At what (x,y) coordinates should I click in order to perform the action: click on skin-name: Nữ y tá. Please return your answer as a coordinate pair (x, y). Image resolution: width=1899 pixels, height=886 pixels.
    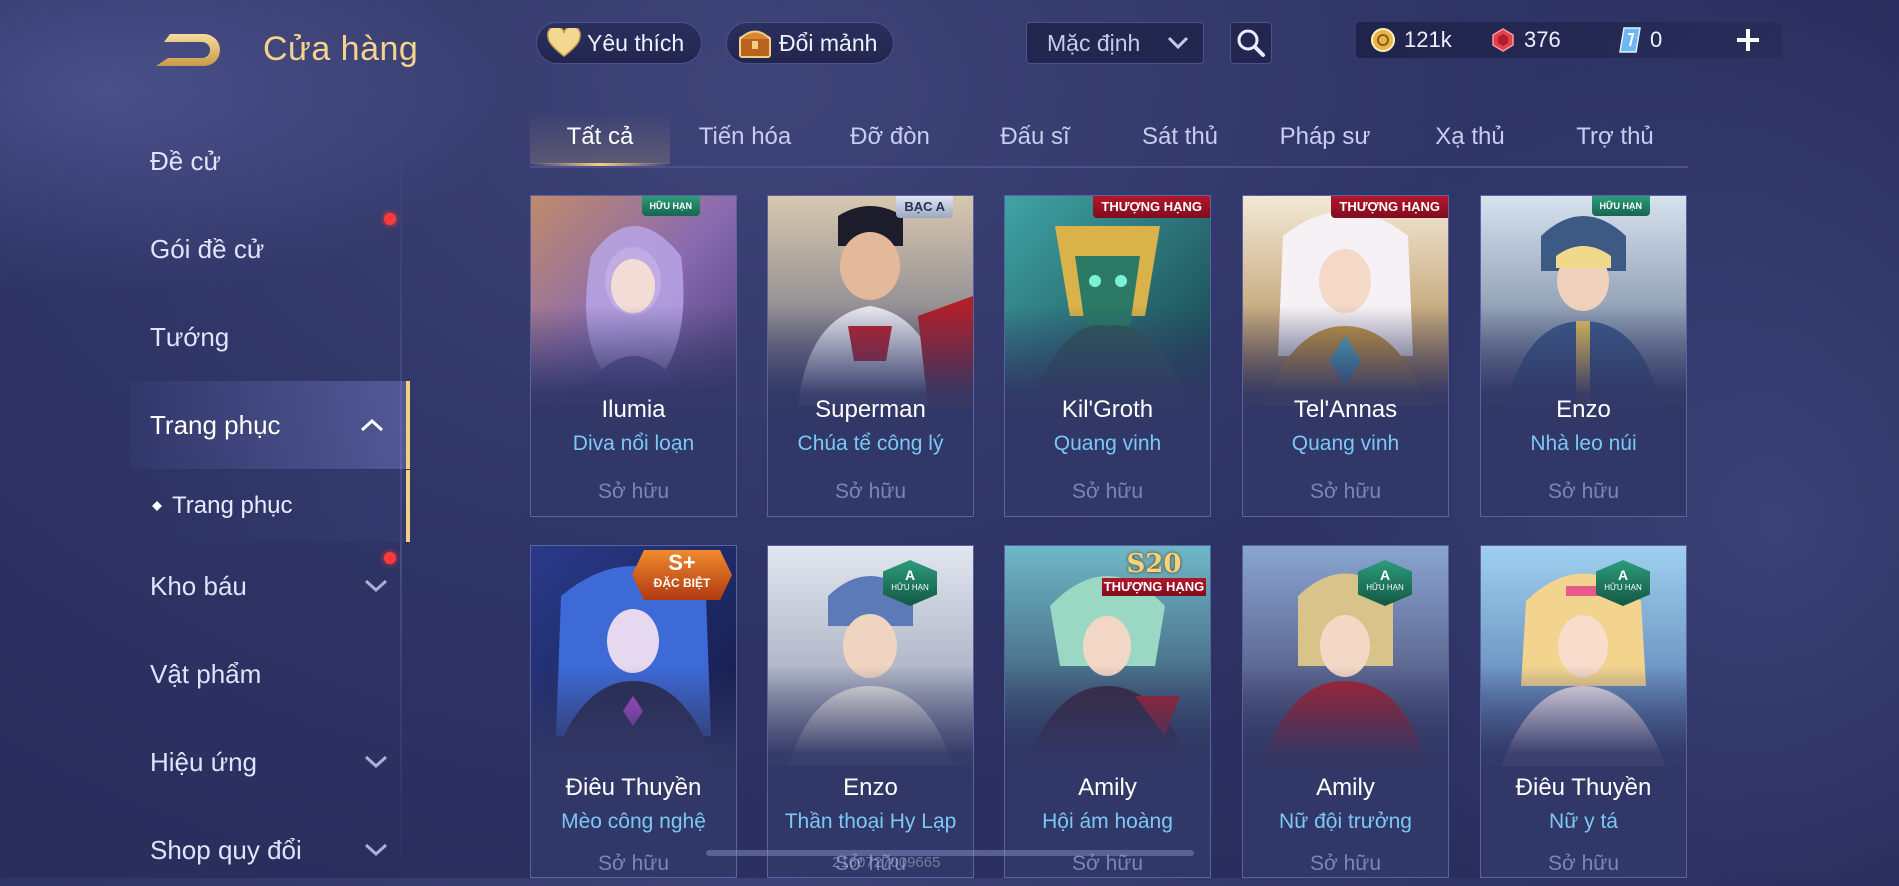
    Looking at the image, I should click on (1583, 821).